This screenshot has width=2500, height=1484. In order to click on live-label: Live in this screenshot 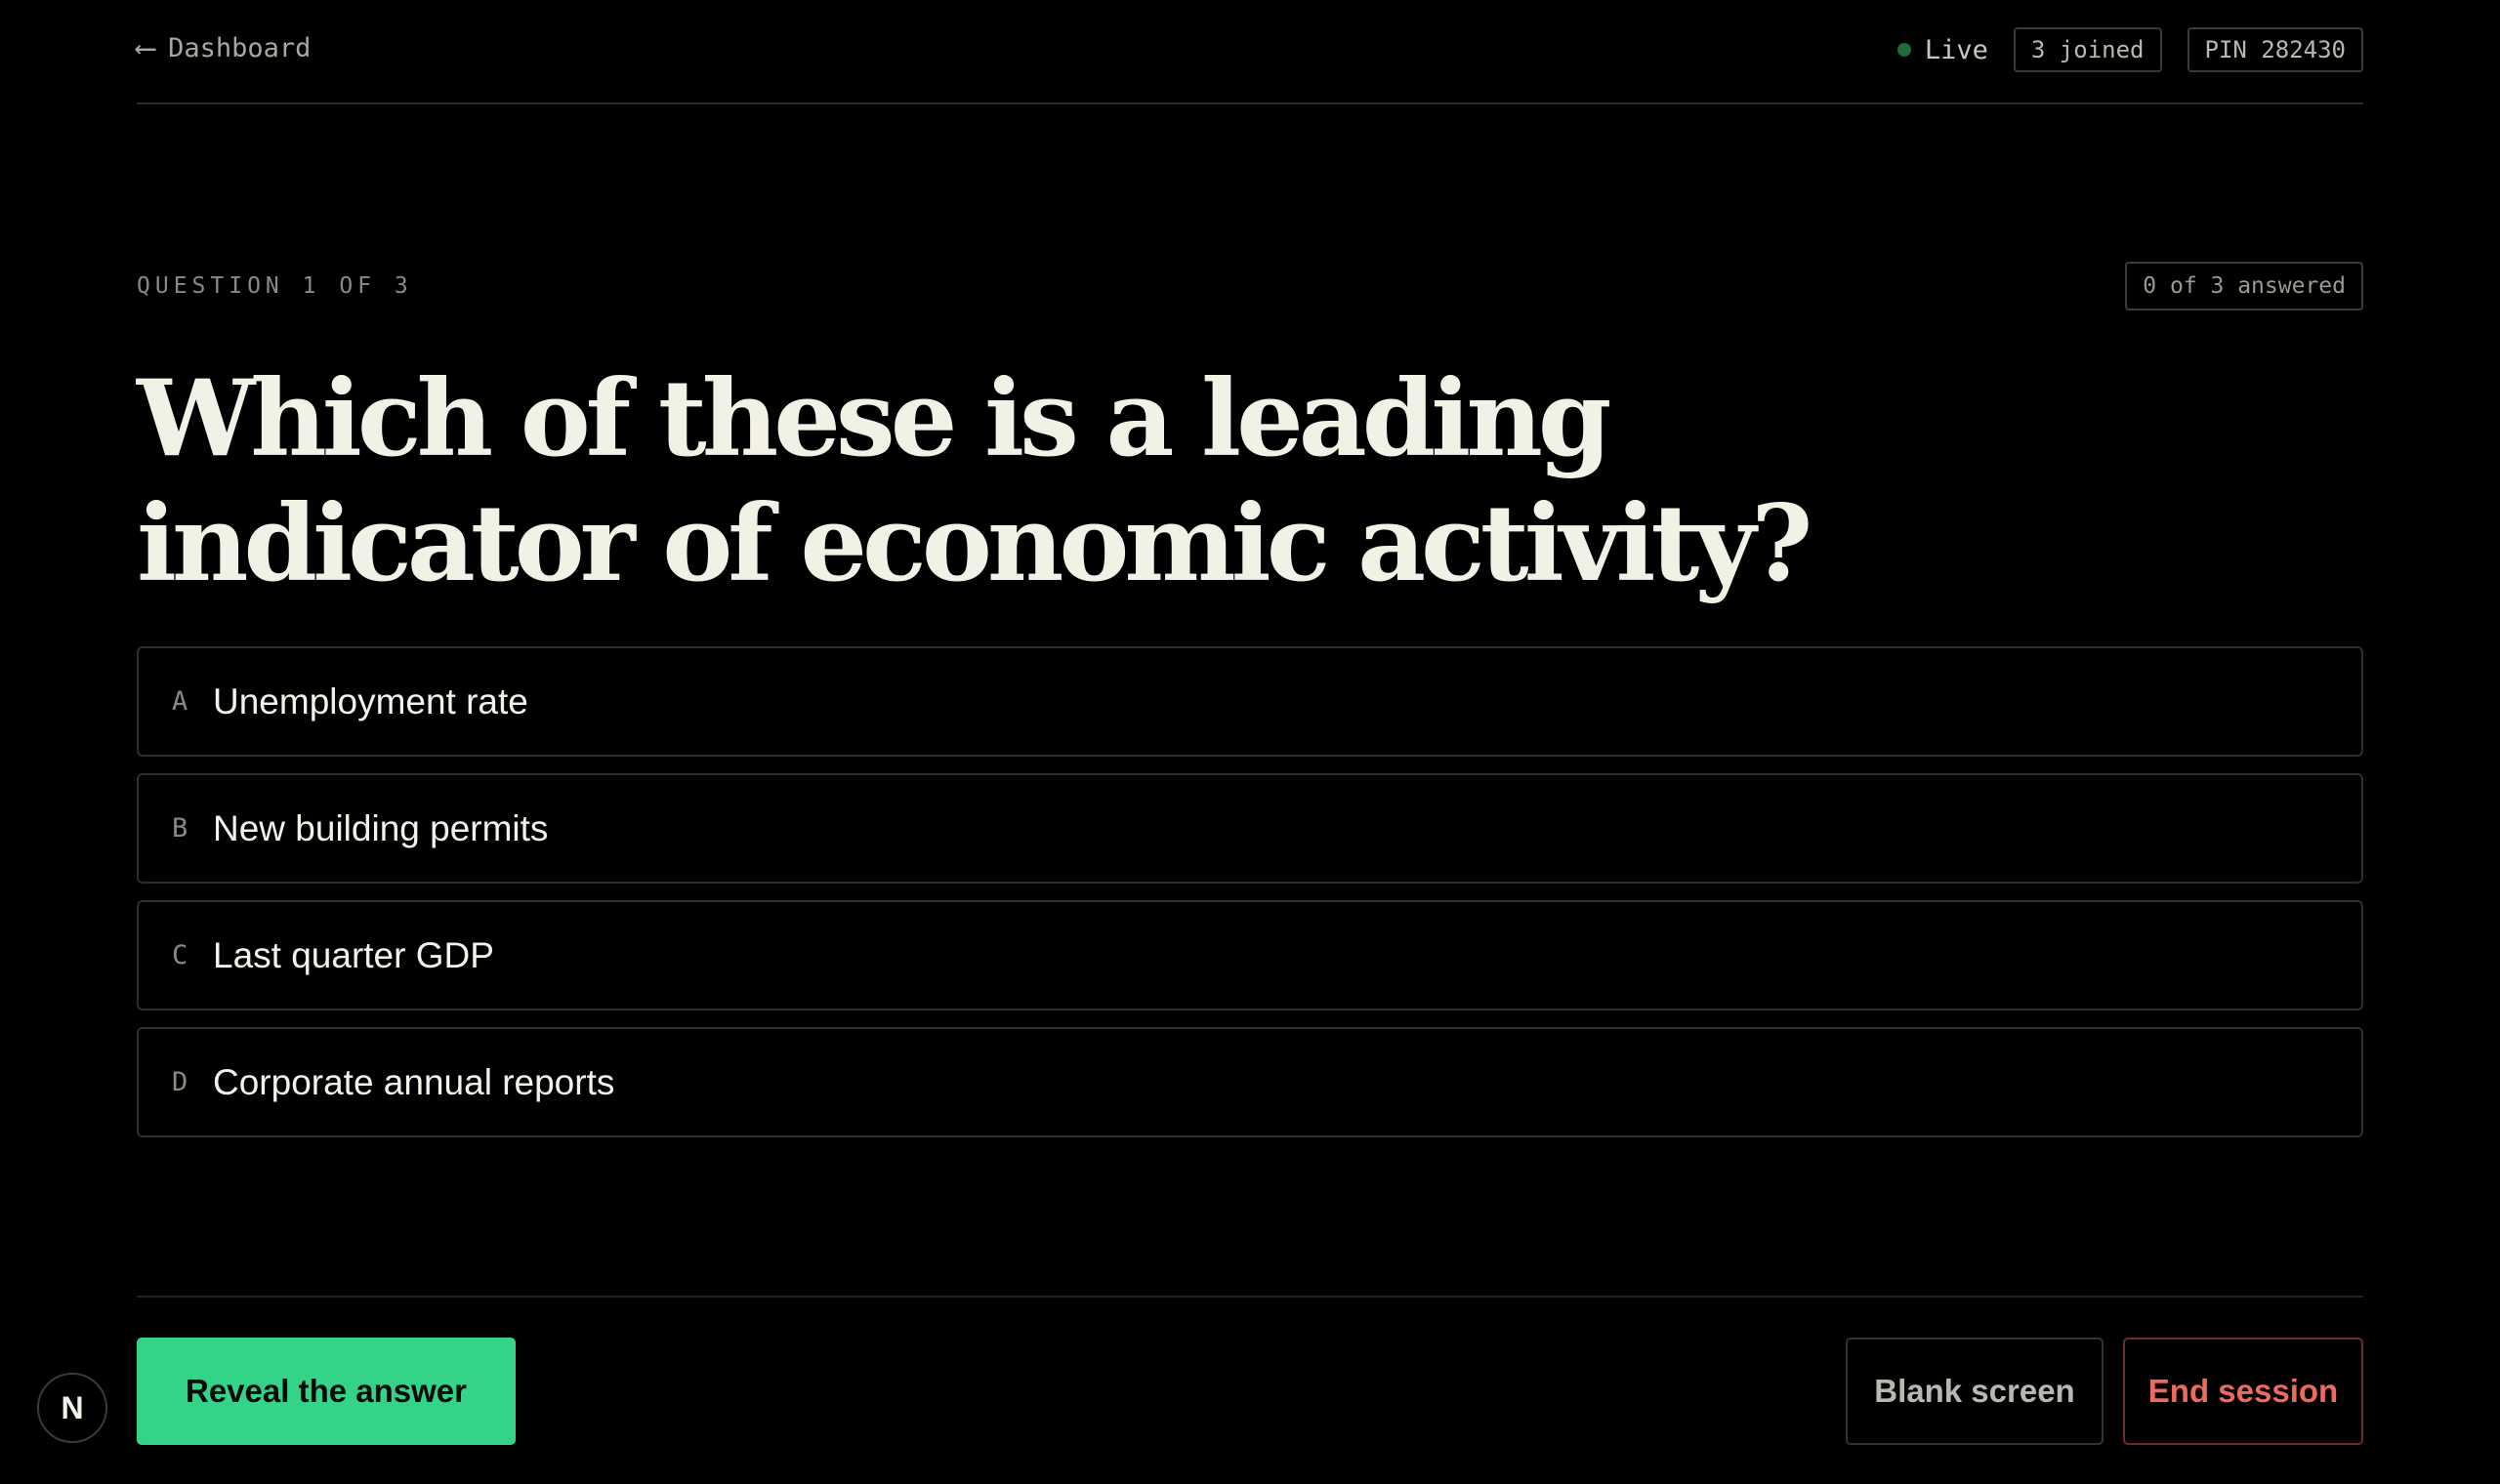, I will do `click(1956, 50)`.